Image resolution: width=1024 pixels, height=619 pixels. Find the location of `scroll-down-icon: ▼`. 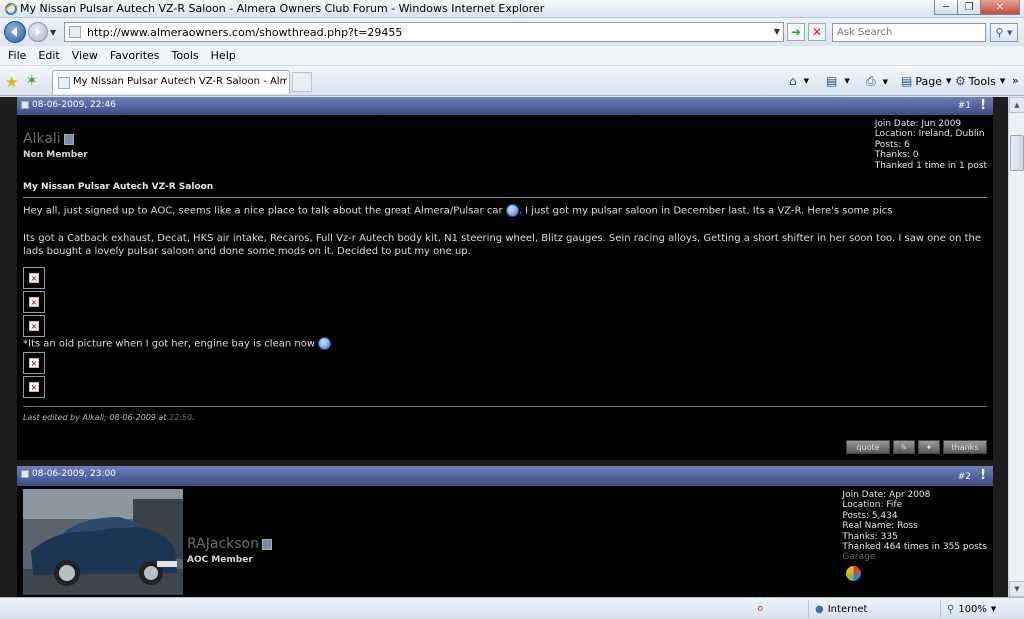

scroll-down-icon: ▼ is located at coordinates (1016, 589).